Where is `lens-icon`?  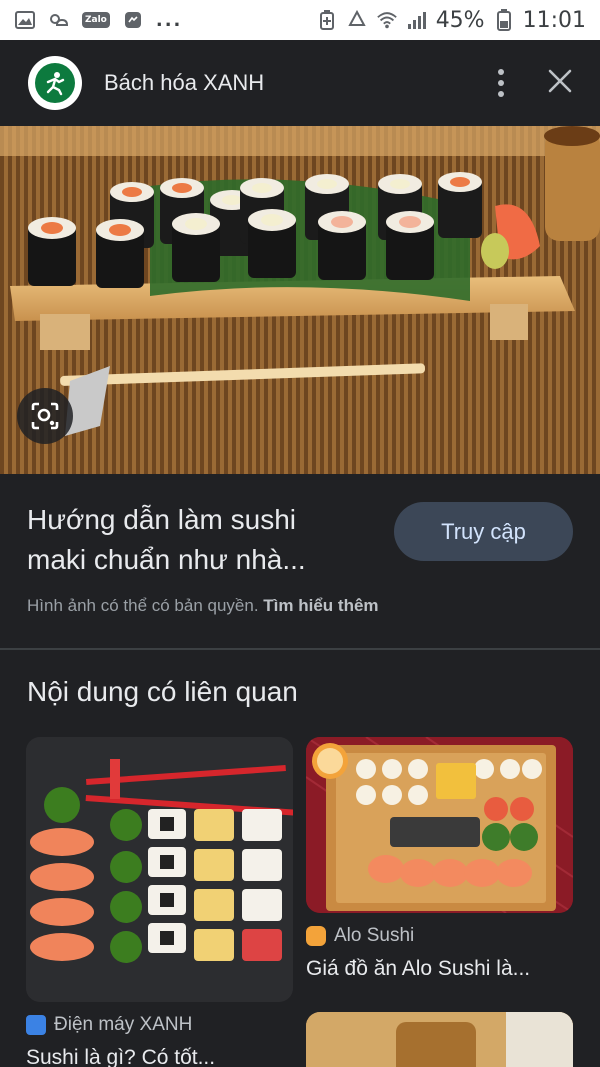
lens-icon is located at coordinates (45, 416).